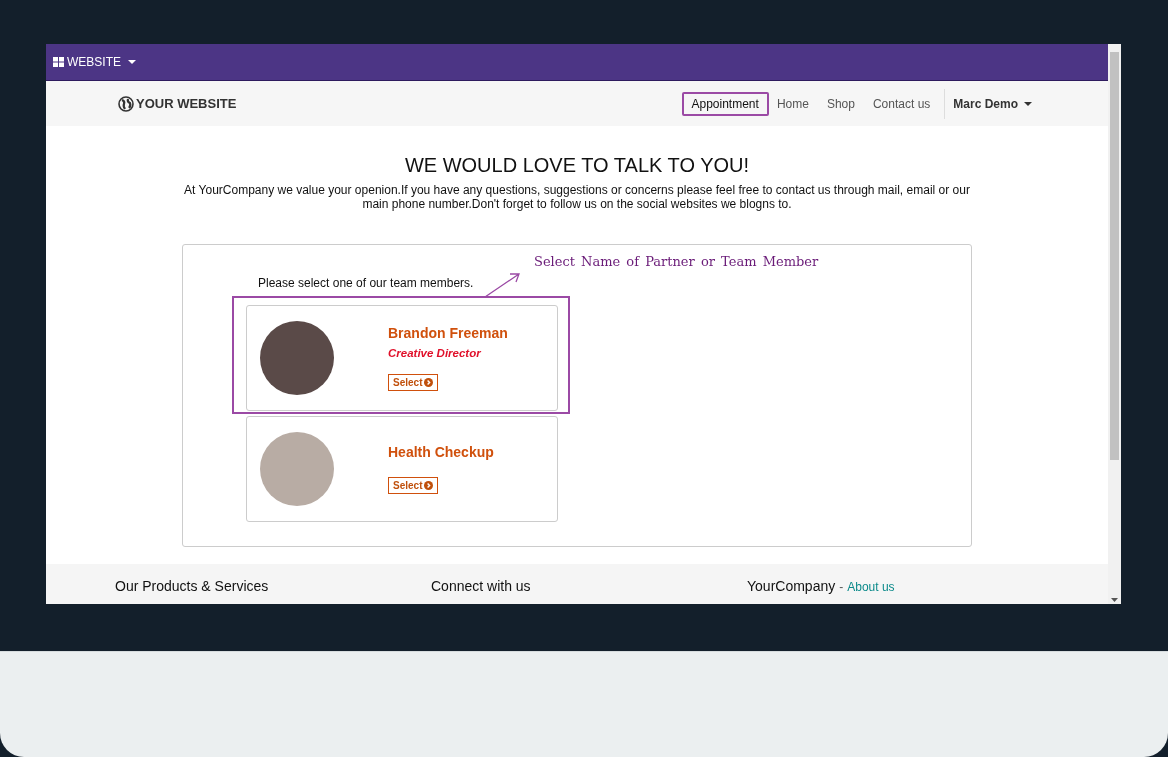 The width and height of the screenshot is (1168, 757). Describe the element at coordinates (725, 103) in the screenshot. I see `nav-link: Appointment` at that location.